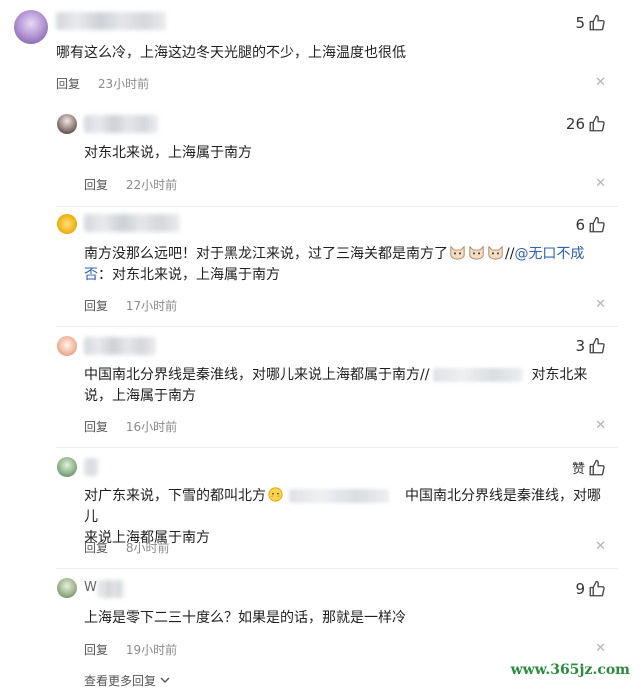 The width and height of the screenshot is (640, 689). What do you see at coordinates (90, 587) in the screenshot?
I see `username: W` at bounding box center [90, 587].